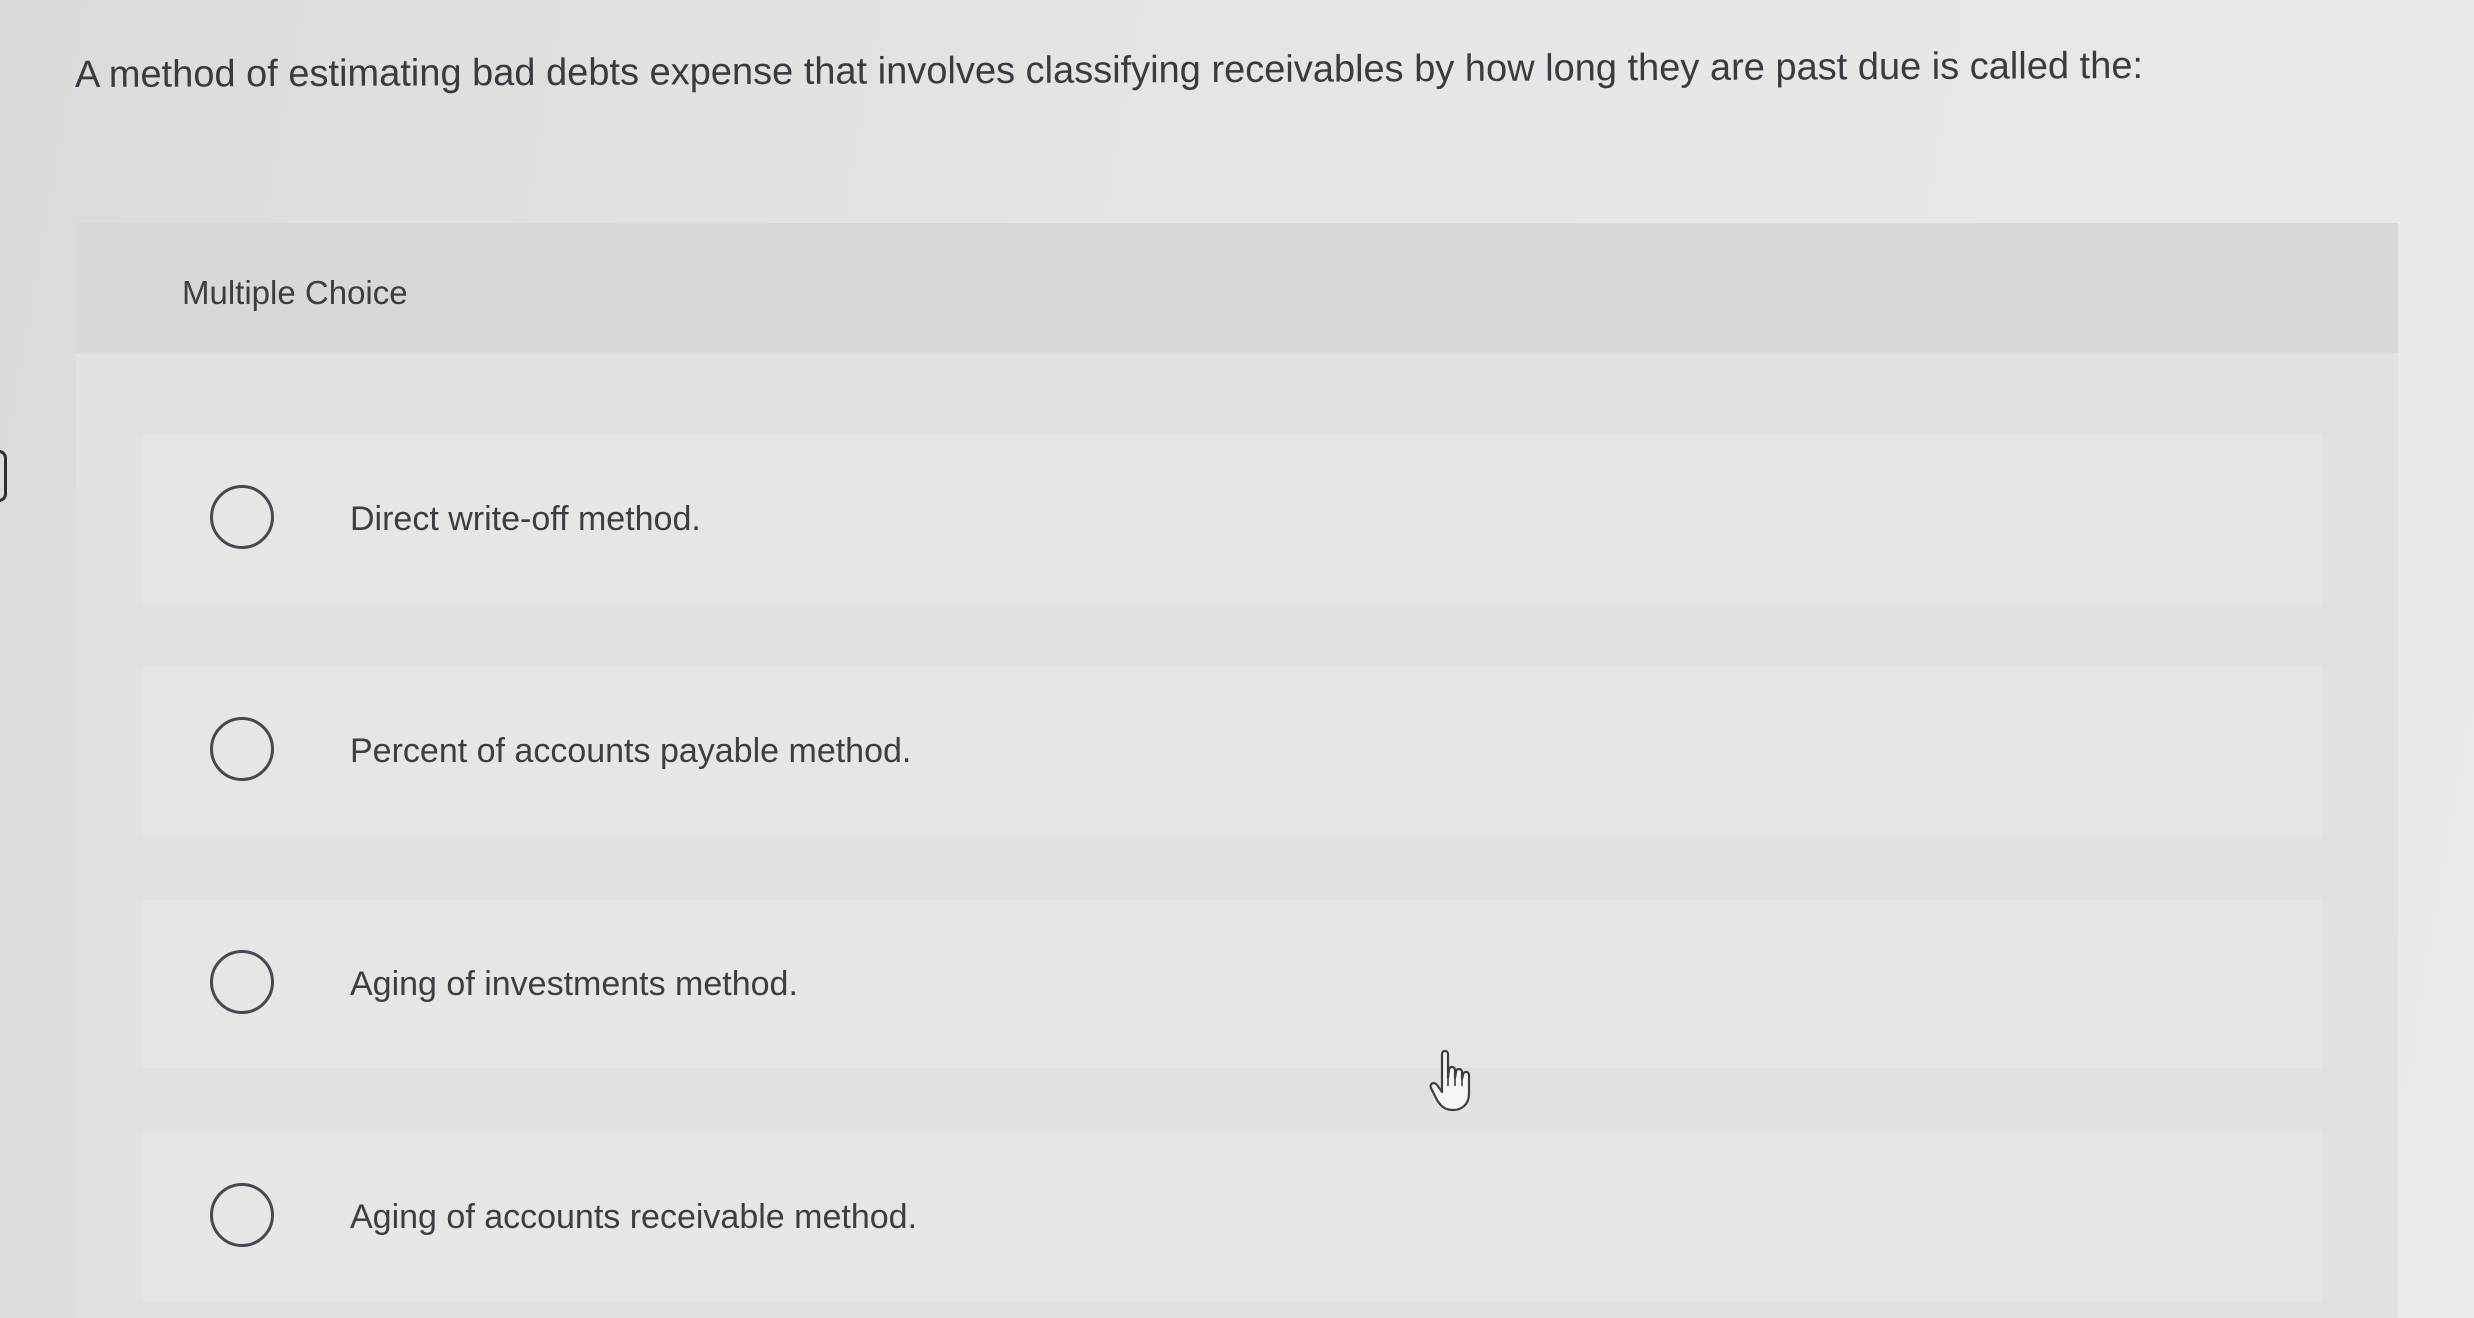 Image resolution: width=2474 pixels, height=1318 pixels. I want to click on hand-pointer-cursor-icon, so click(1450, 1080).